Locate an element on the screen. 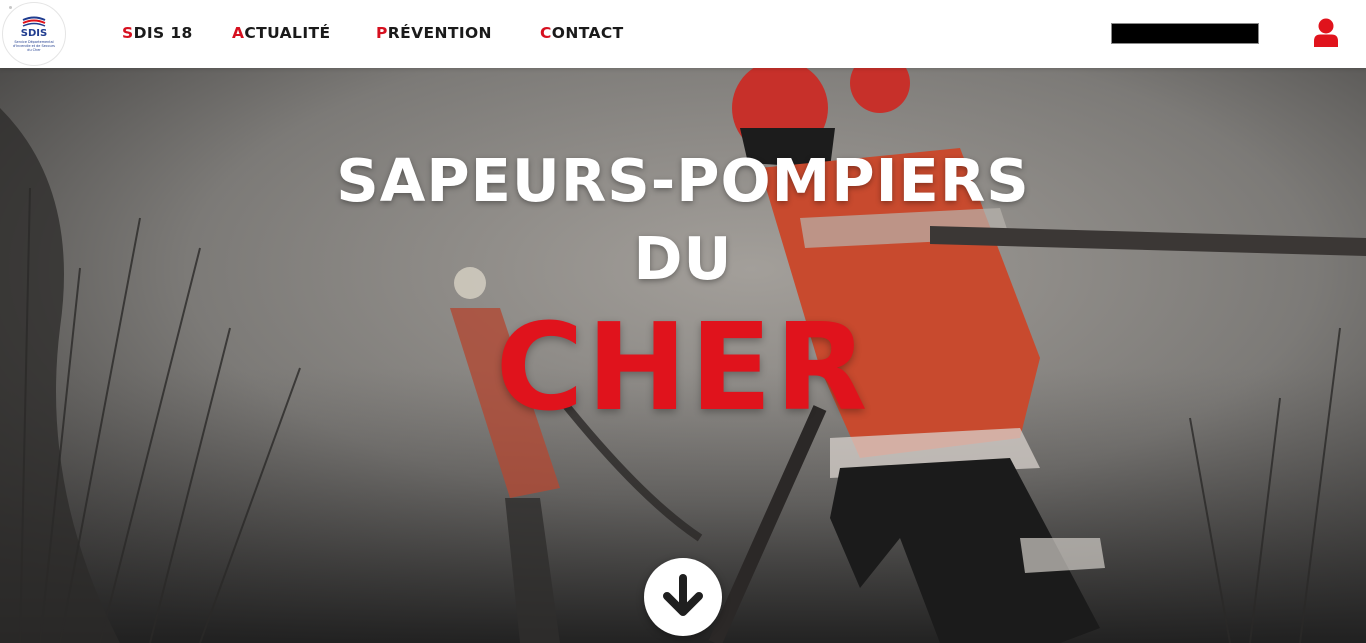 The image size is (1366, 643). nav-item-sdis18: SDIS 18 is located at coordinates (157, 33).